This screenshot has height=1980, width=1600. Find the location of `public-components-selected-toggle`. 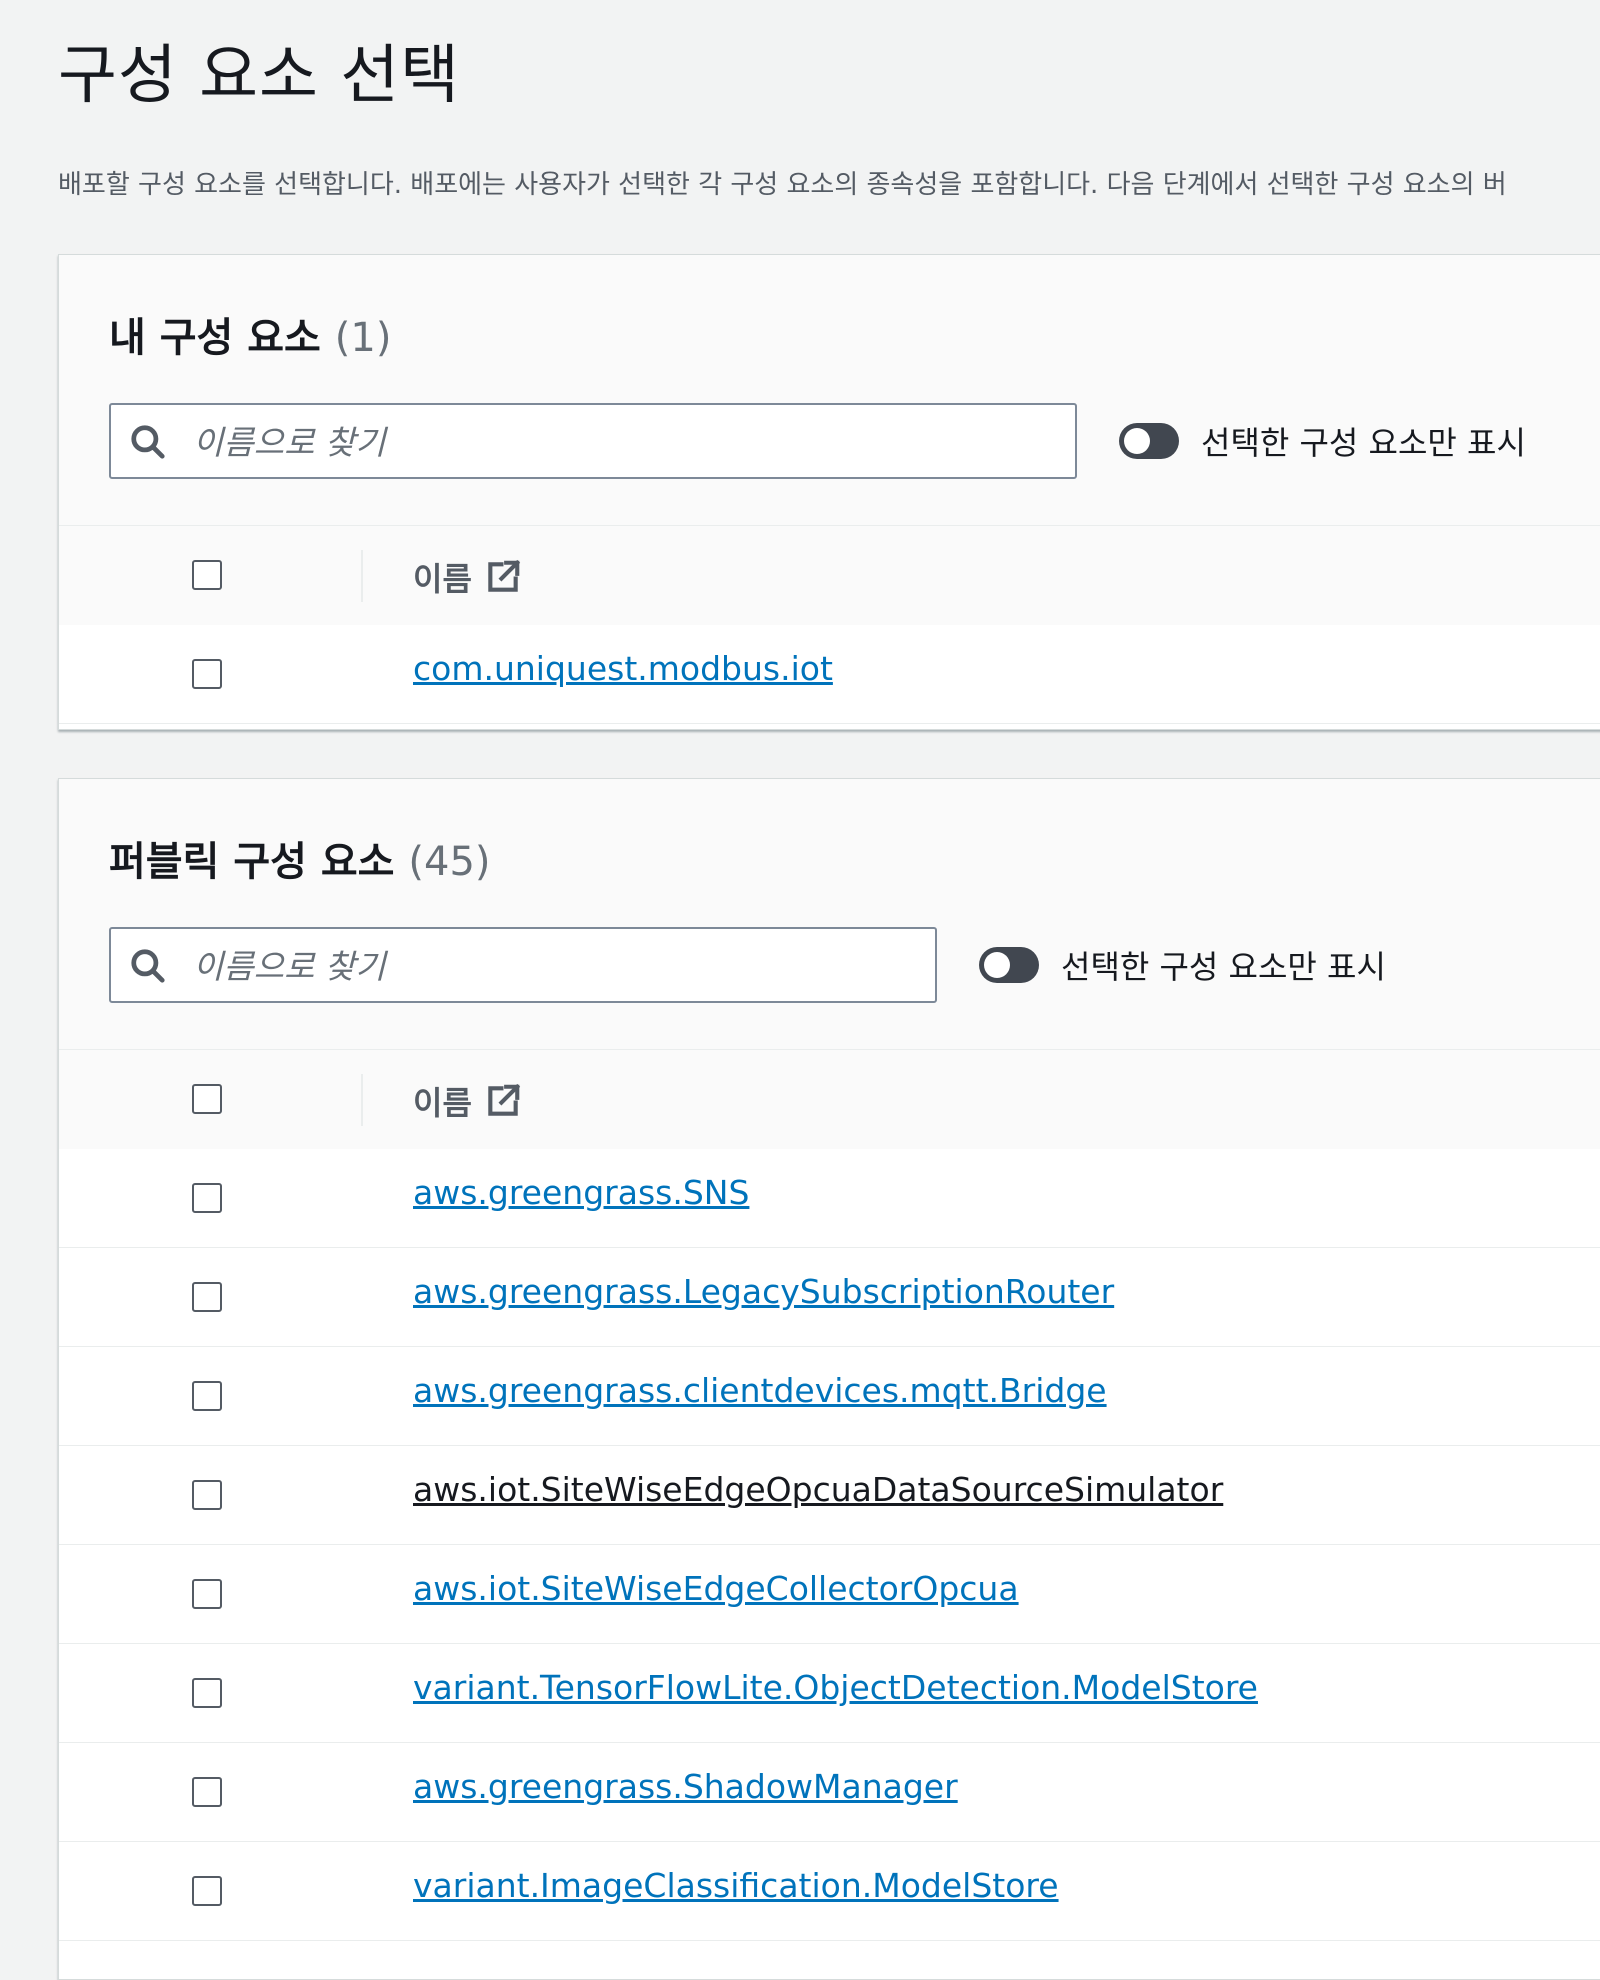

public-components-selected-toggle is located at coordinates (1009, 965).